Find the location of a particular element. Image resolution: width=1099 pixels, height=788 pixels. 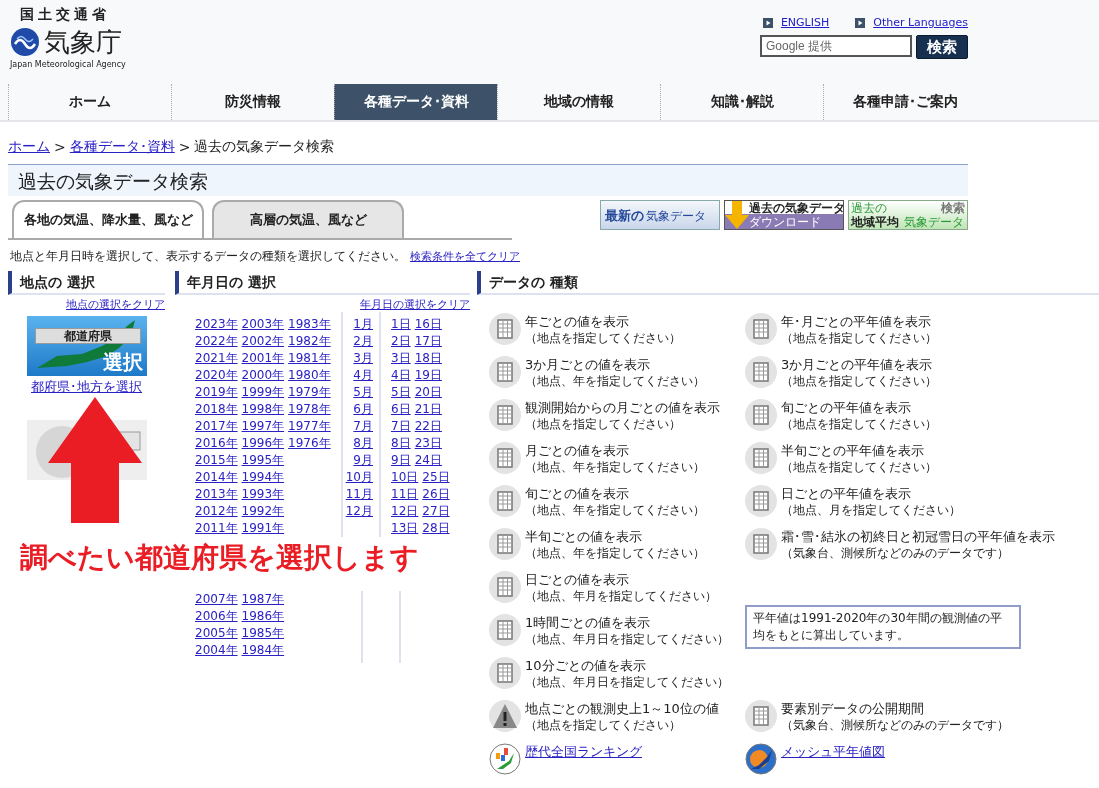

language-link: Other Languages is located at coordinates (911, 22).